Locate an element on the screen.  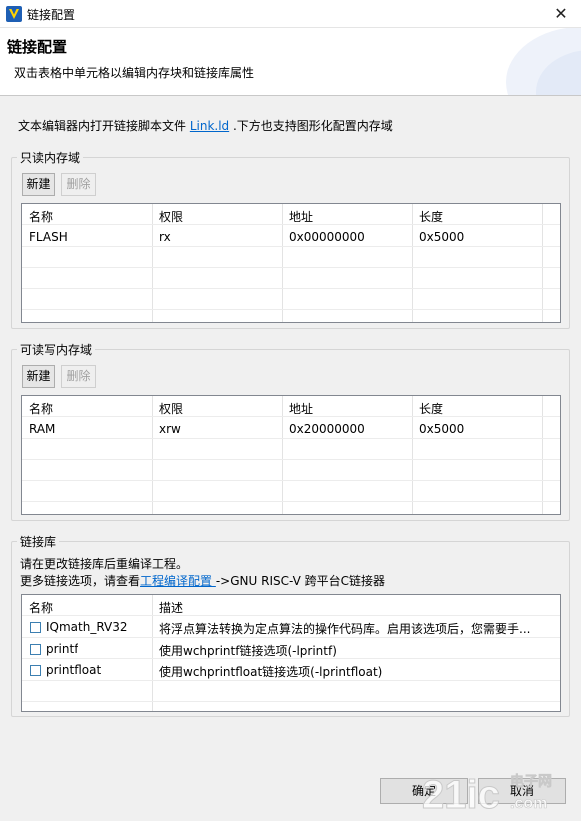
more-options-suffix: ->GNU RISC-V 跨平台C链接器 is located at coordinates (300, 581).